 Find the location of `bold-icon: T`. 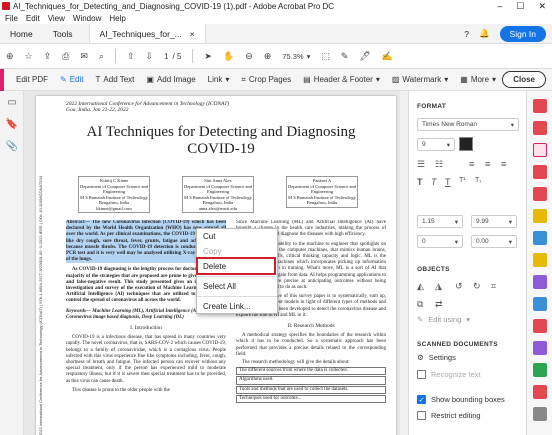

bold-icon: T is located at coordinates (420, 182).